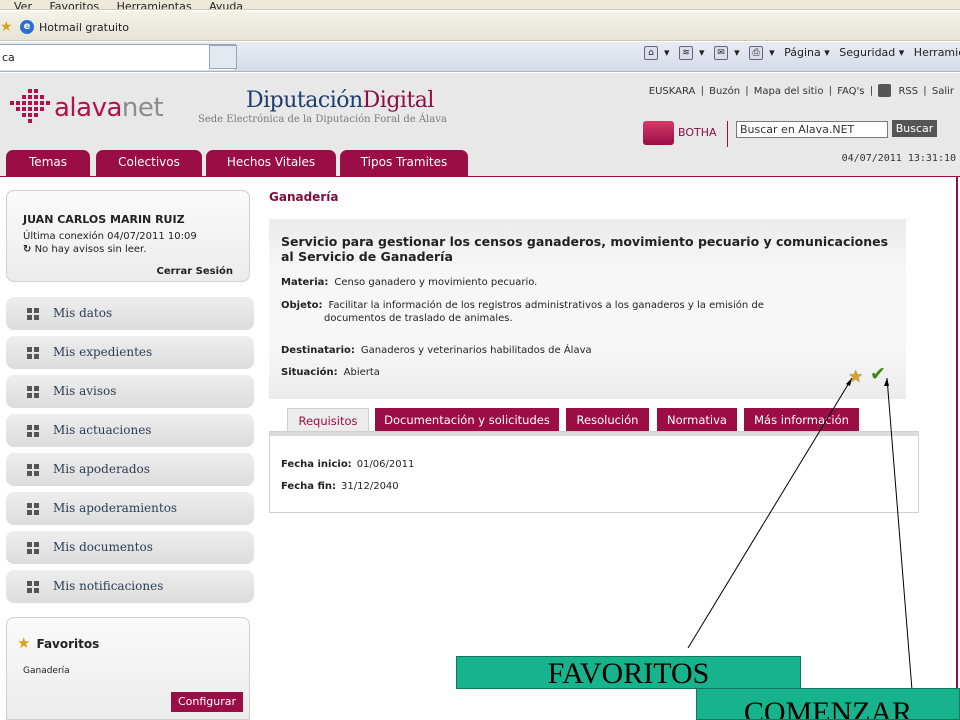 The height and width of the screenshot is (720, 960). Describe the element at coordinates (223, 57) in the screenshot. I see `new-tab-button` at that location.